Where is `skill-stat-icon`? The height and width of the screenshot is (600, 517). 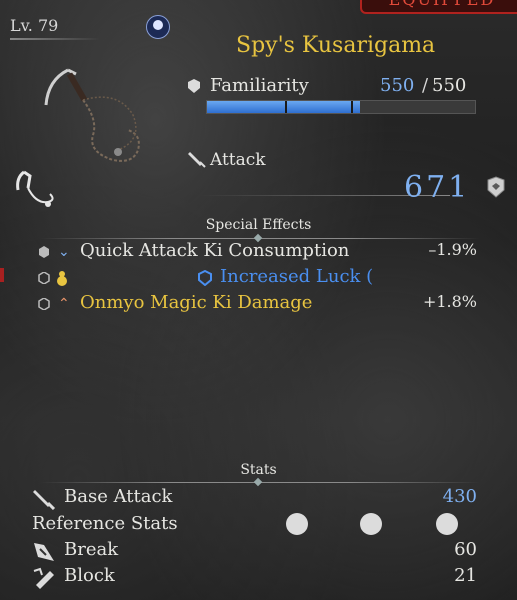
skill-stat-icon is located at coordinates (371, 524).